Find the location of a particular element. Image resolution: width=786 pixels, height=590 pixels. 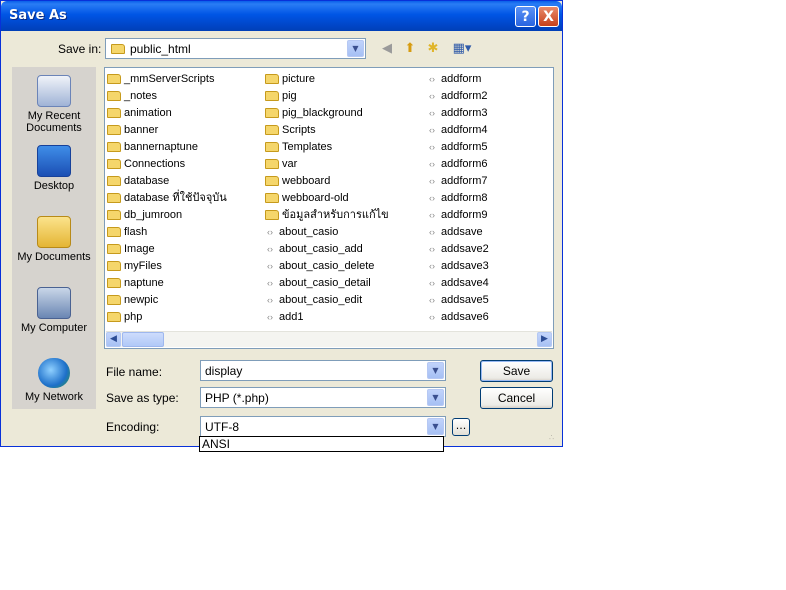

file-item: ‹› addform5 is located at coordinates (457, 147).